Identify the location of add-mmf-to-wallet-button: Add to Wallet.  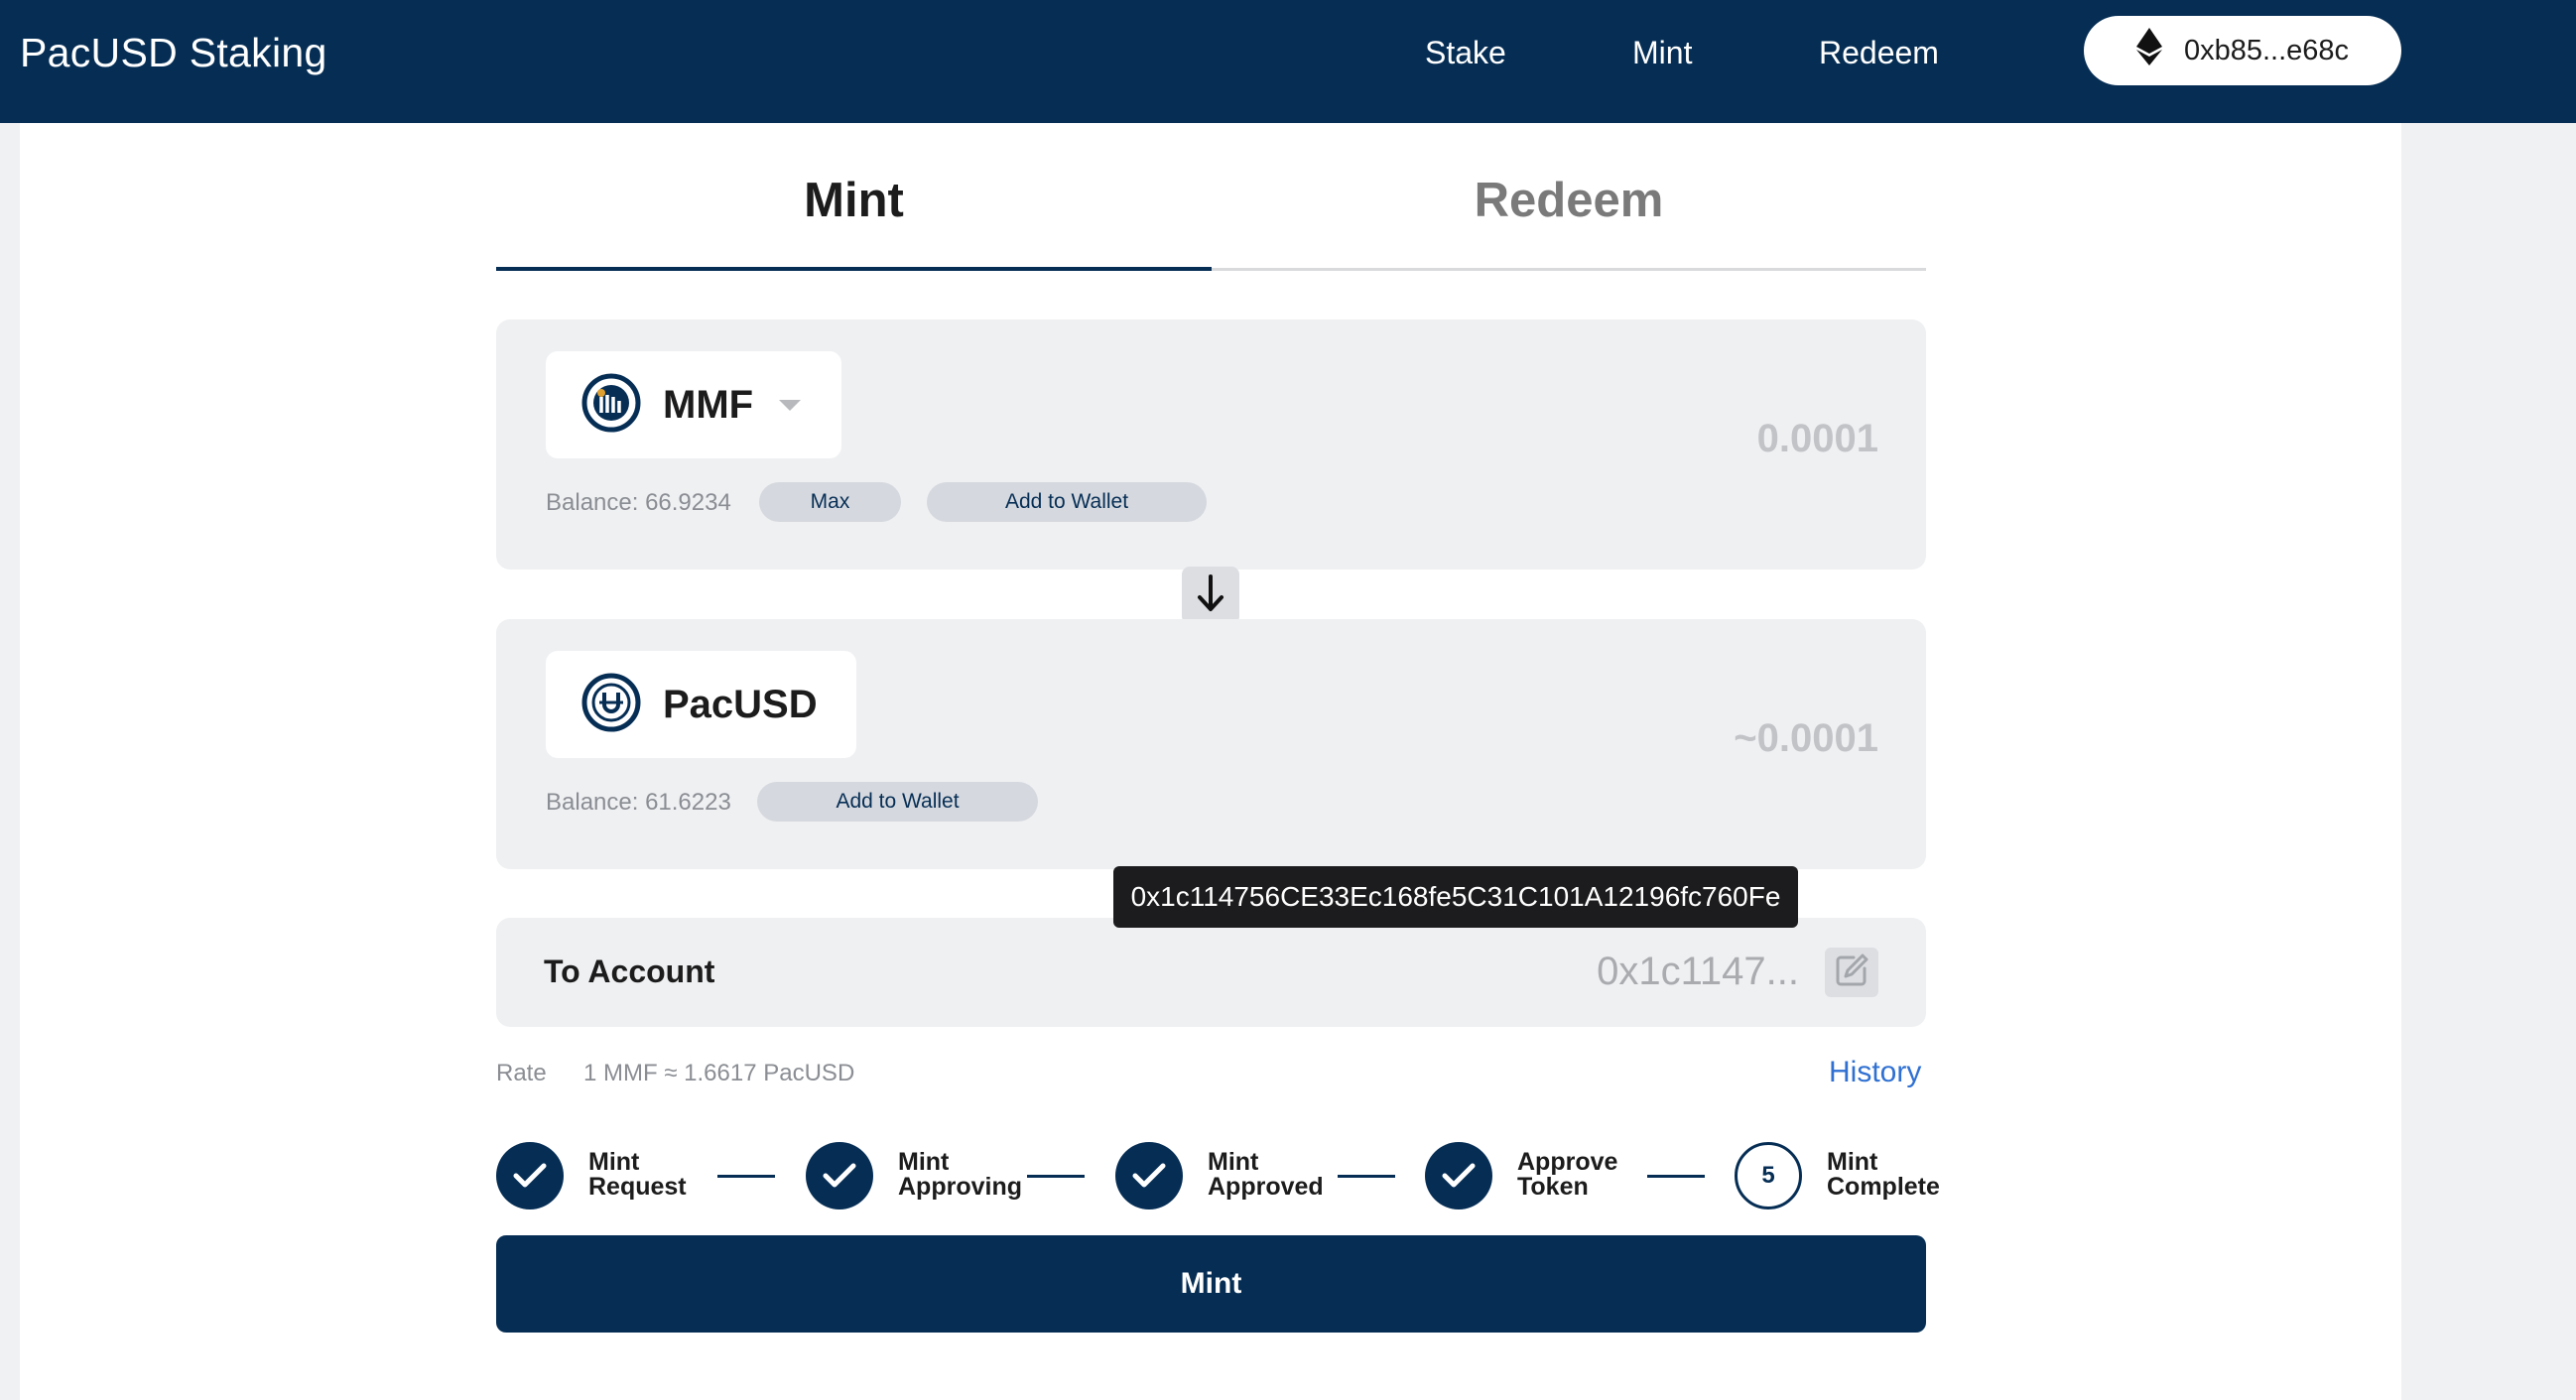
(1067, 502).